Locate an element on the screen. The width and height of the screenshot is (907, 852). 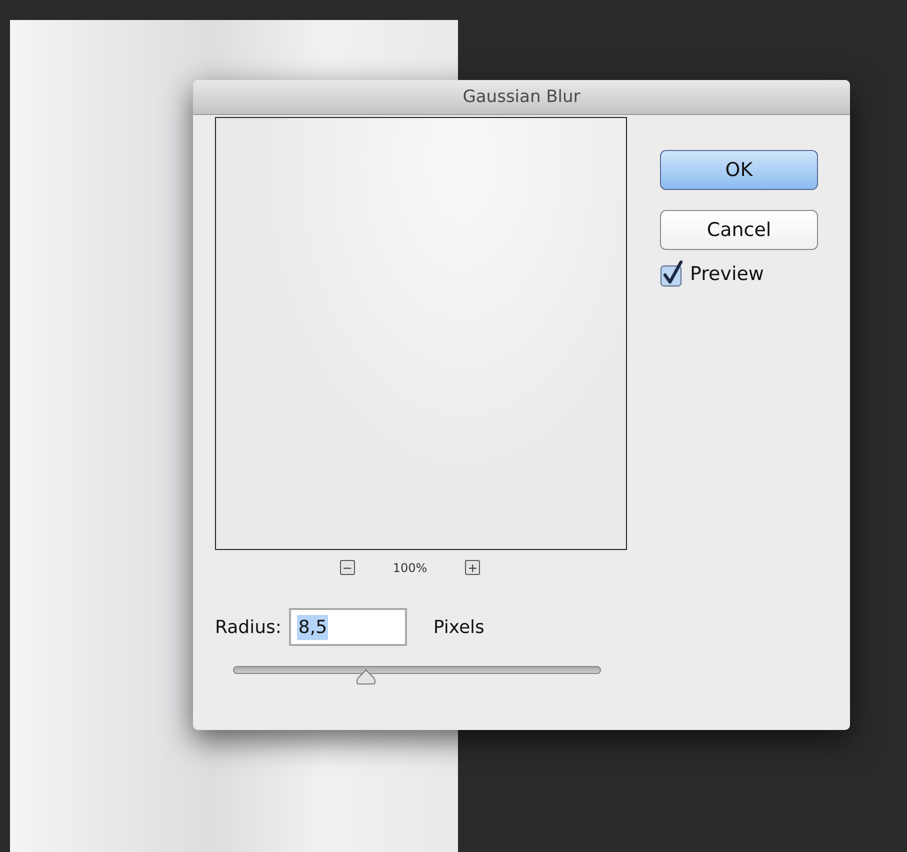
zoom-in-button: + is located at coordinates (472, 567).